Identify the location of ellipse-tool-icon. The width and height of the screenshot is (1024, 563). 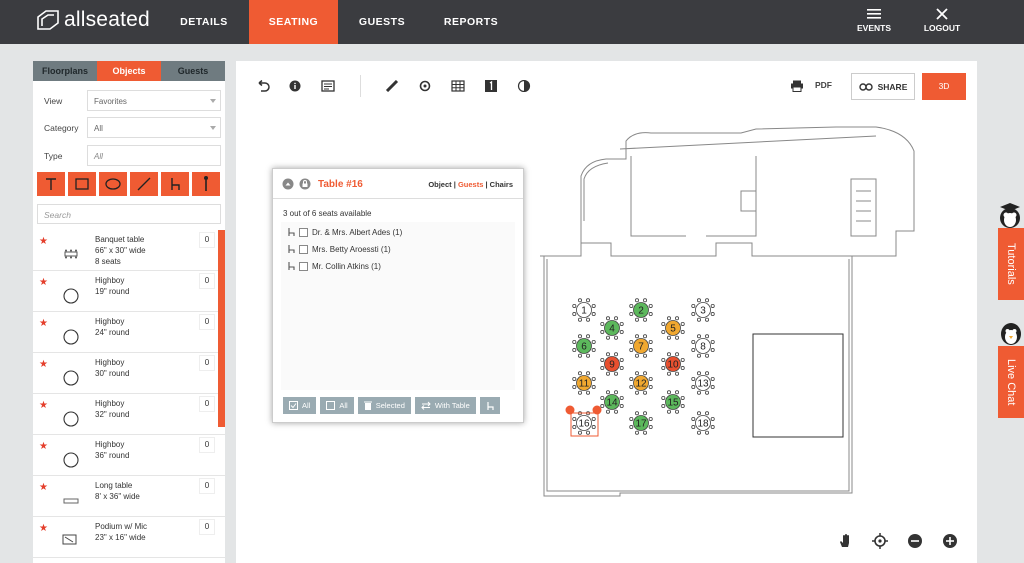
(113, 184).